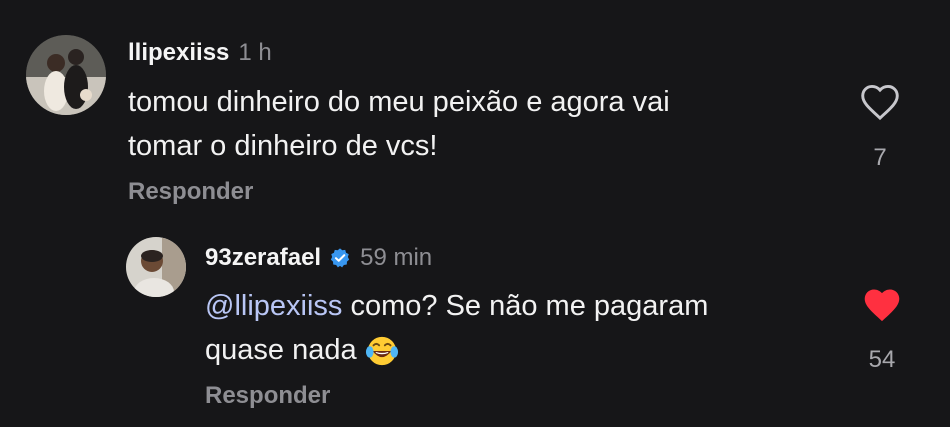 The image size is (950, 427). Describe the element at coordinates (396, 257) in the screenshot. I see `comment-timestamp: 59 min` at that location.